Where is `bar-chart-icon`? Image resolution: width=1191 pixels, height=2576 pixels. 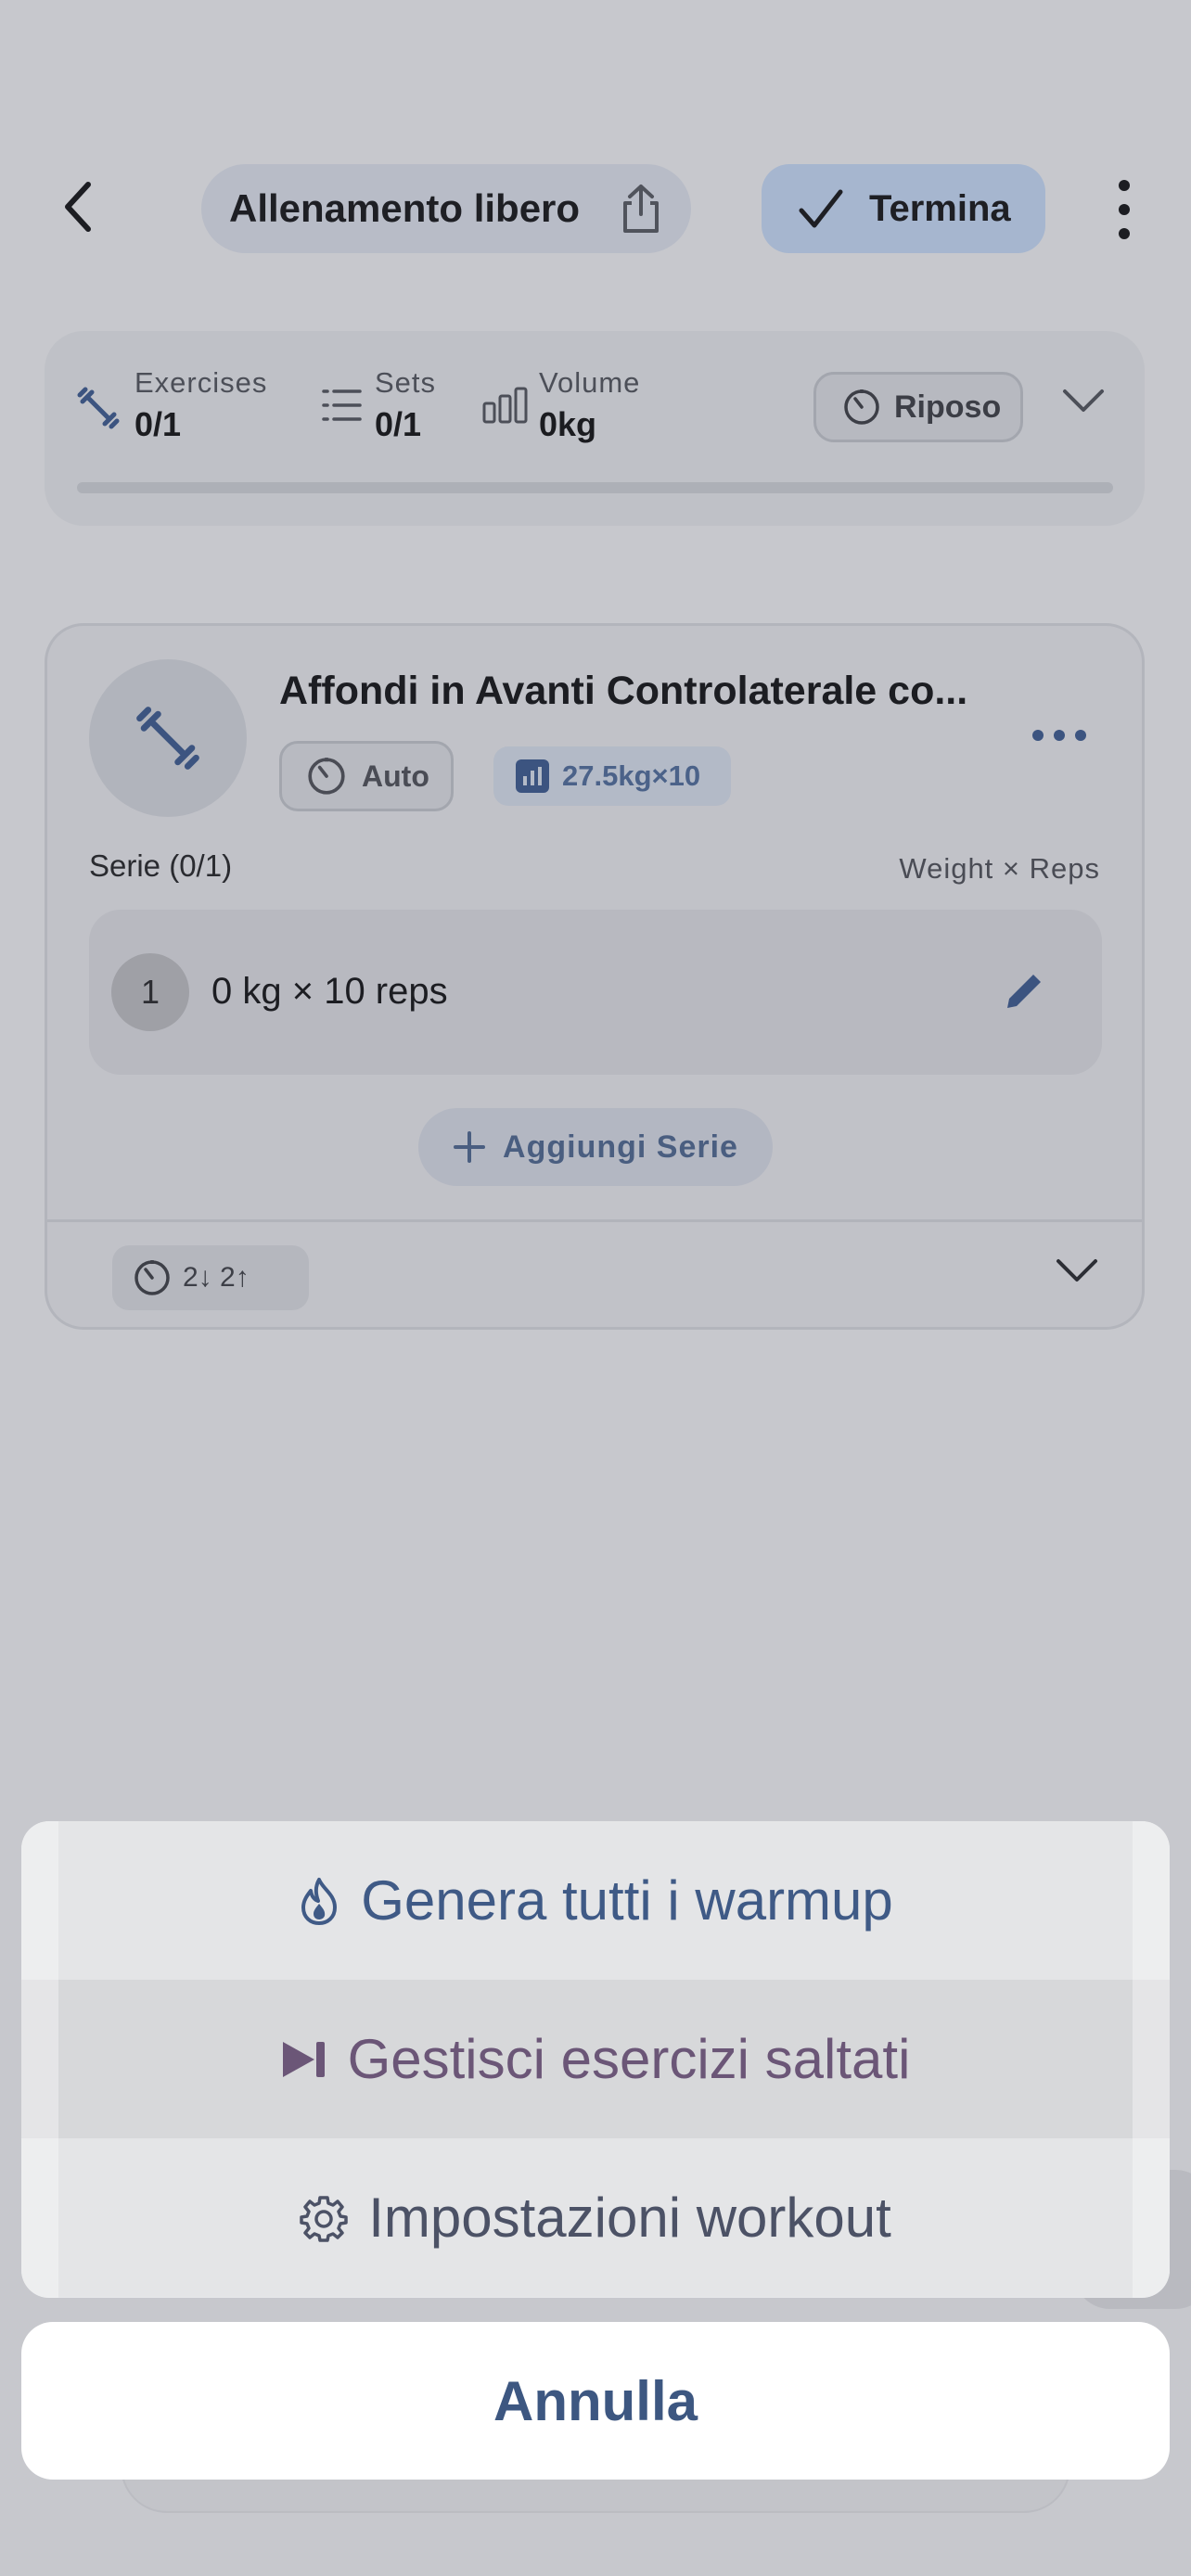
bar-chart-icon is located at coordinates (505, 405).